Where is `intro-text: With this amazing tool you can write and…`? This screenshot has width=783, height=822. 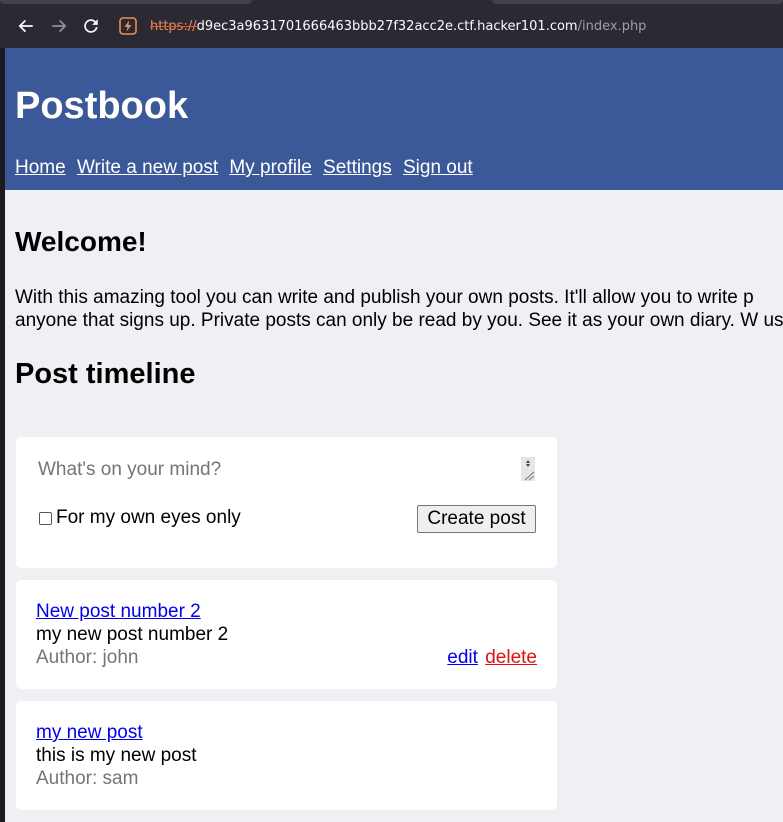 intro-text: With this amazing tool you can write and… is located at coordinates (399, 309).